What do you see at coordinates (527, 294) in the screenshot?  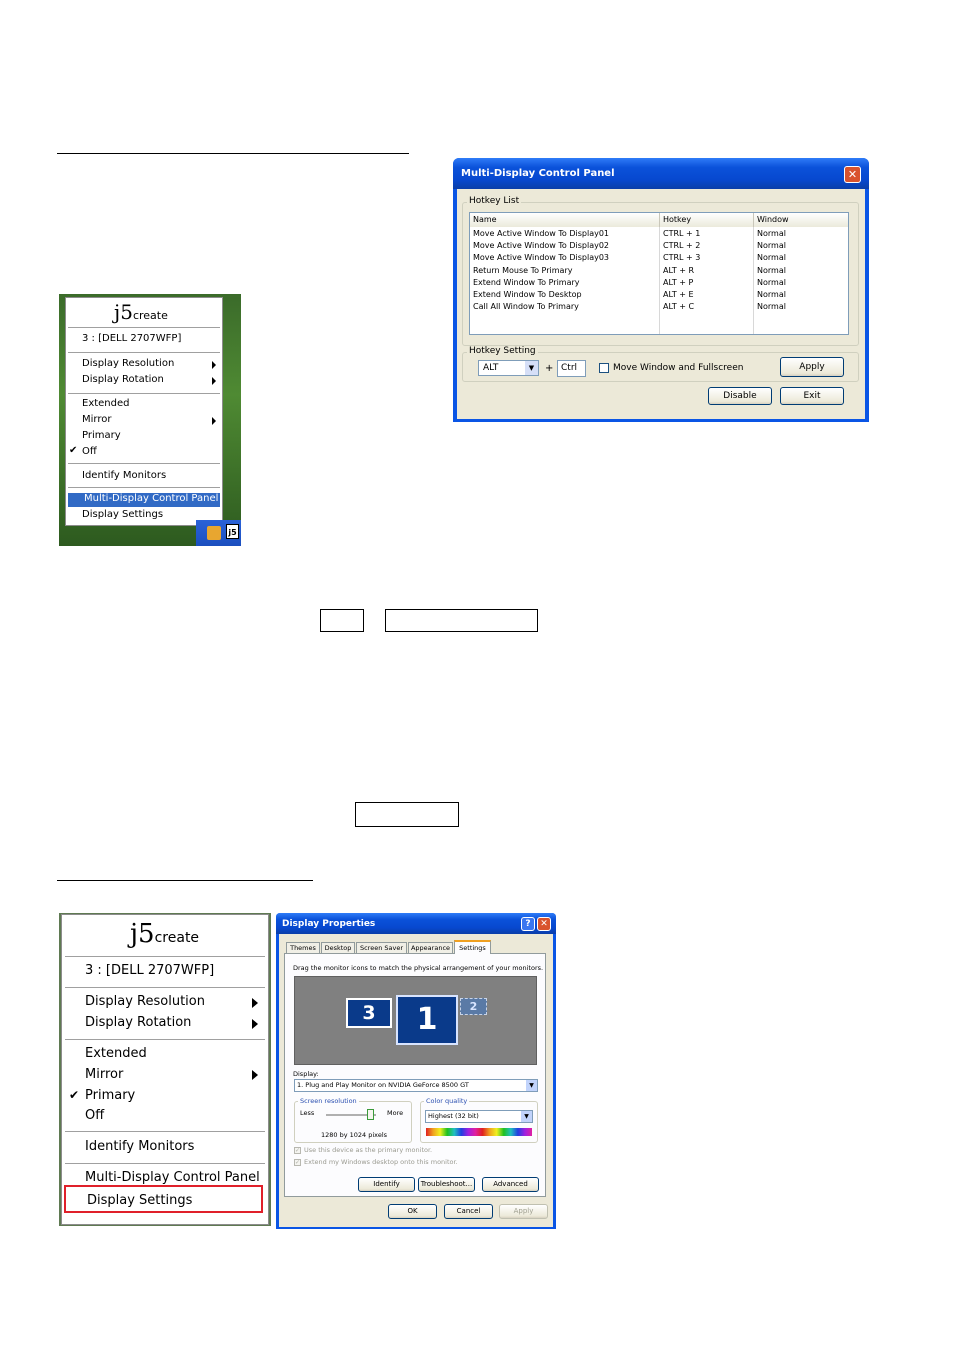 I see `row-name-cell: Extend Window To Desktop` at bounding box center [527, 294].